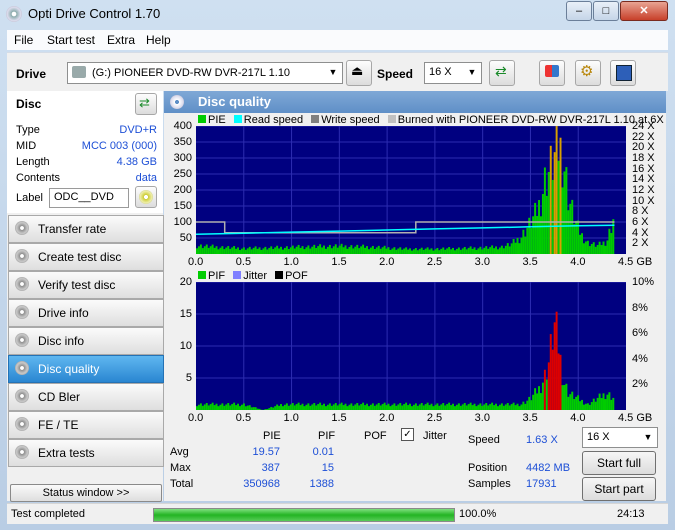  I want to click on settings-button: ⚙, so click(588, 73).